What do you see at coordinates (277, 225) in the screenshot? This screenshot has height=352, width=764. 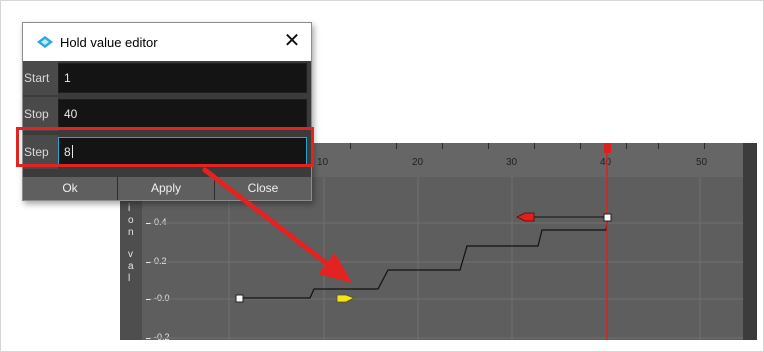 I see `annotation-arrow` at bounding box center [277, 225].